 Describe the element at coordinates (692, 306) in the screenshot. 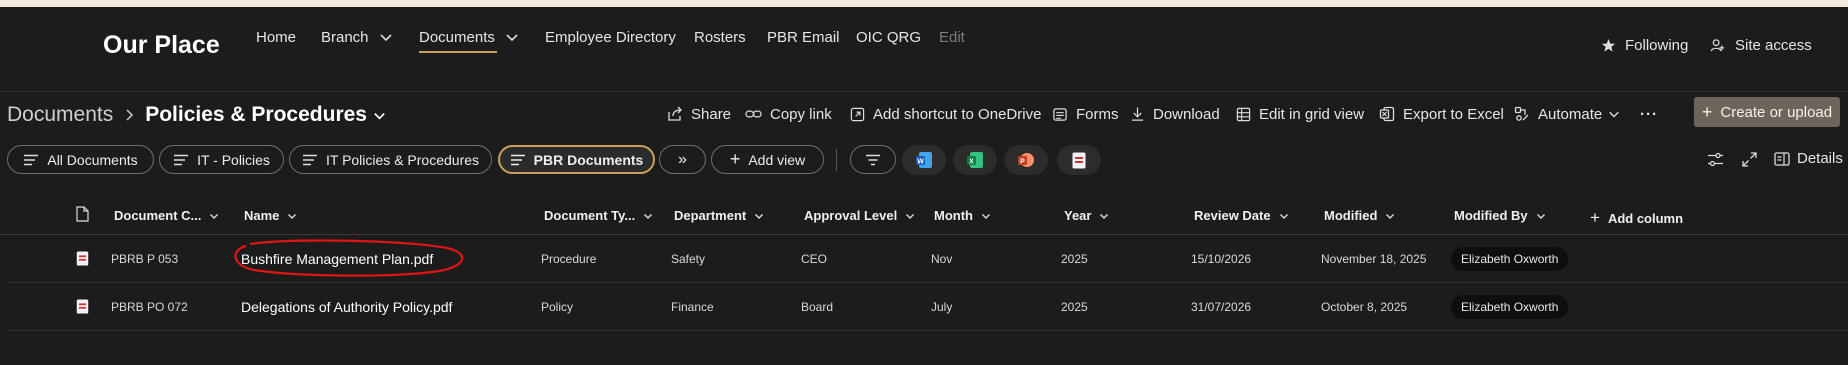

I see `department: Finance` at that location.